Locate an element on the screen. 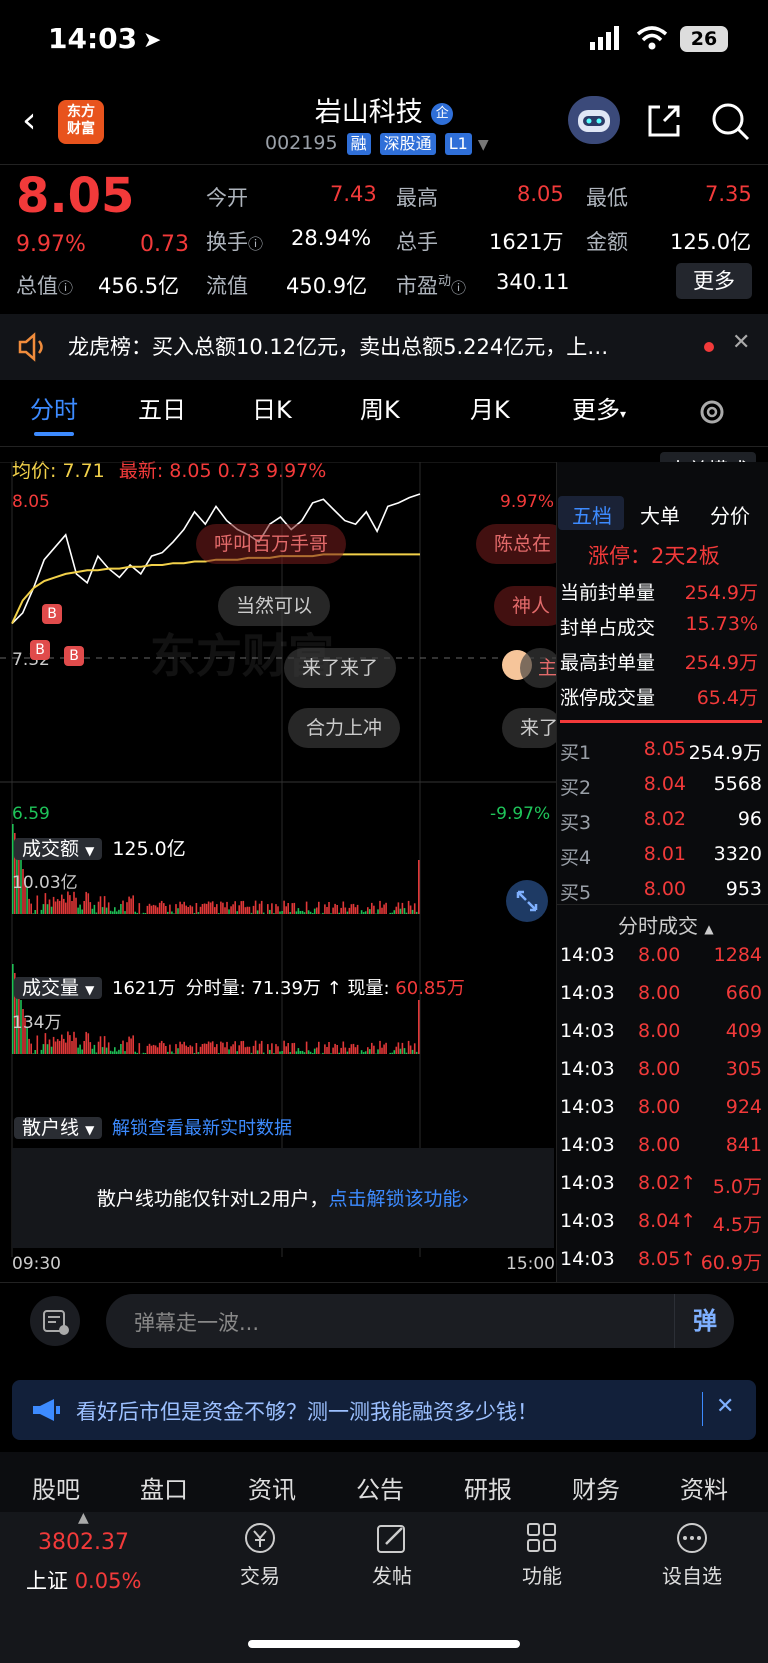 The width and height of the screenshot is (768, 1663). tick-time: 14:03 is located at coordinates (587, 955).